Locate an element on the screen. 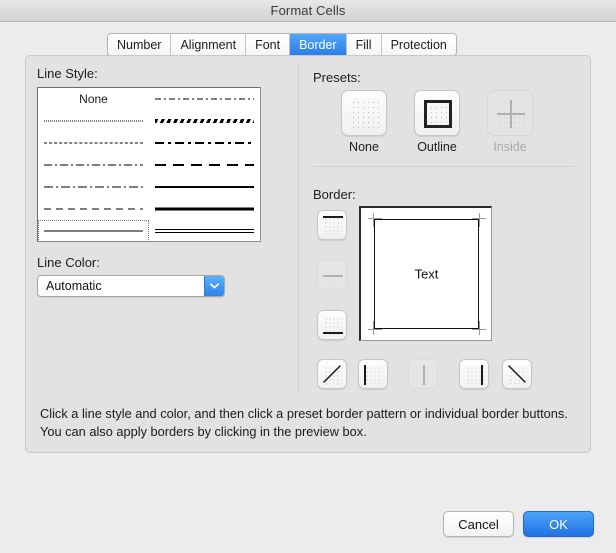 This screenshot has width=616, height=553. presets-label: Presets: is located at coordinates (337, 77).